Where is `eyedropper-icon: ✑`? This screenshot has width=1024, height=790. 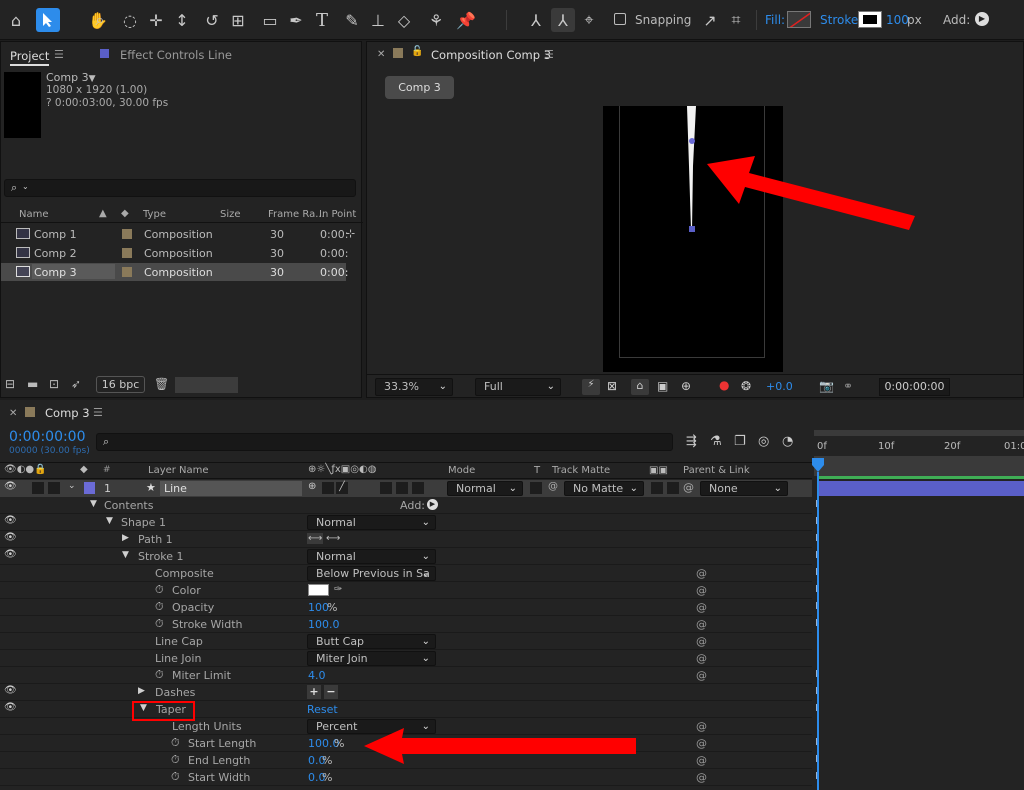
eyedropper-icon: ✑ is located at coordinates (345, 590).